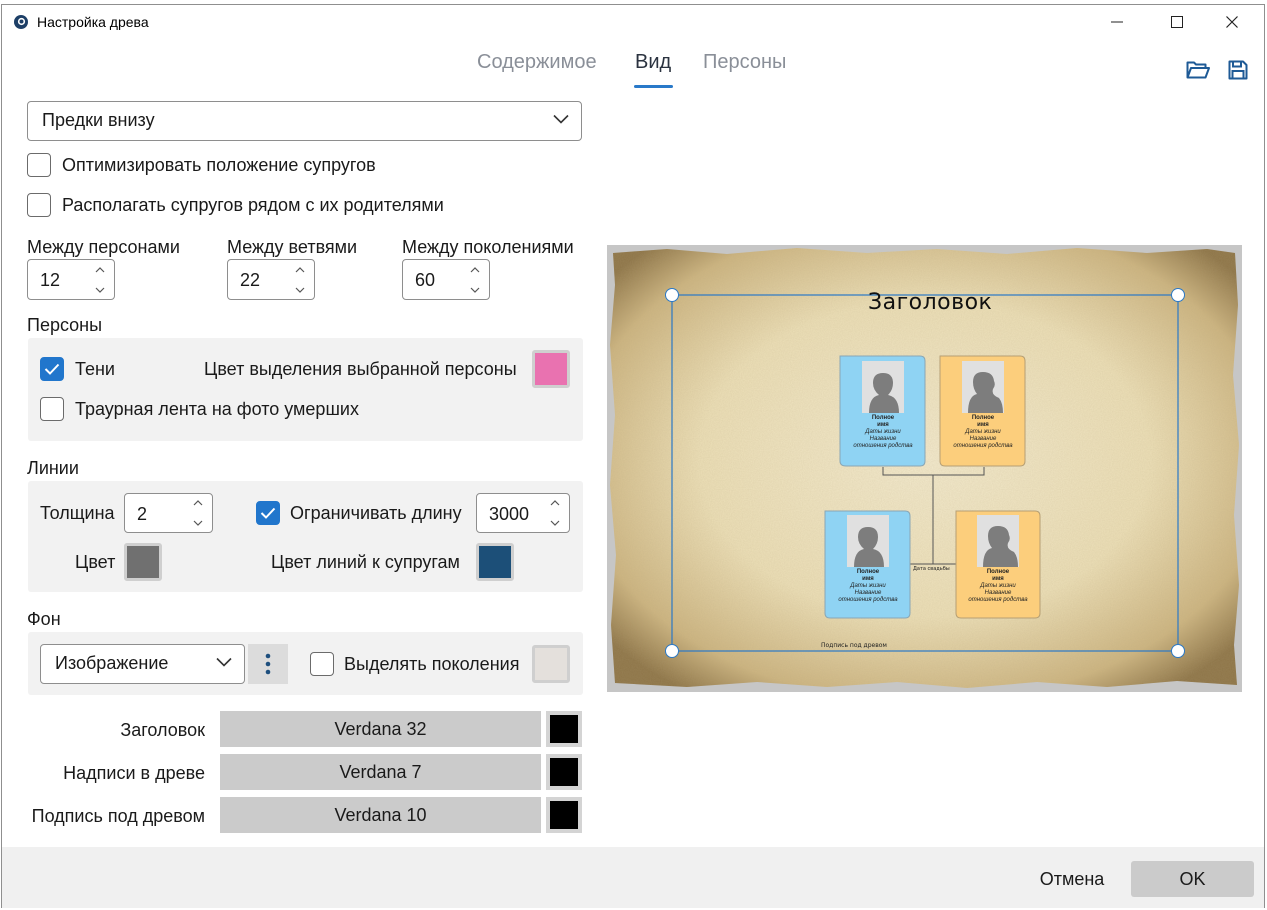 The height and width of the screenshot is (910, 1267). I want to click on optimize-spouses-checkbox, so click(39, 165).